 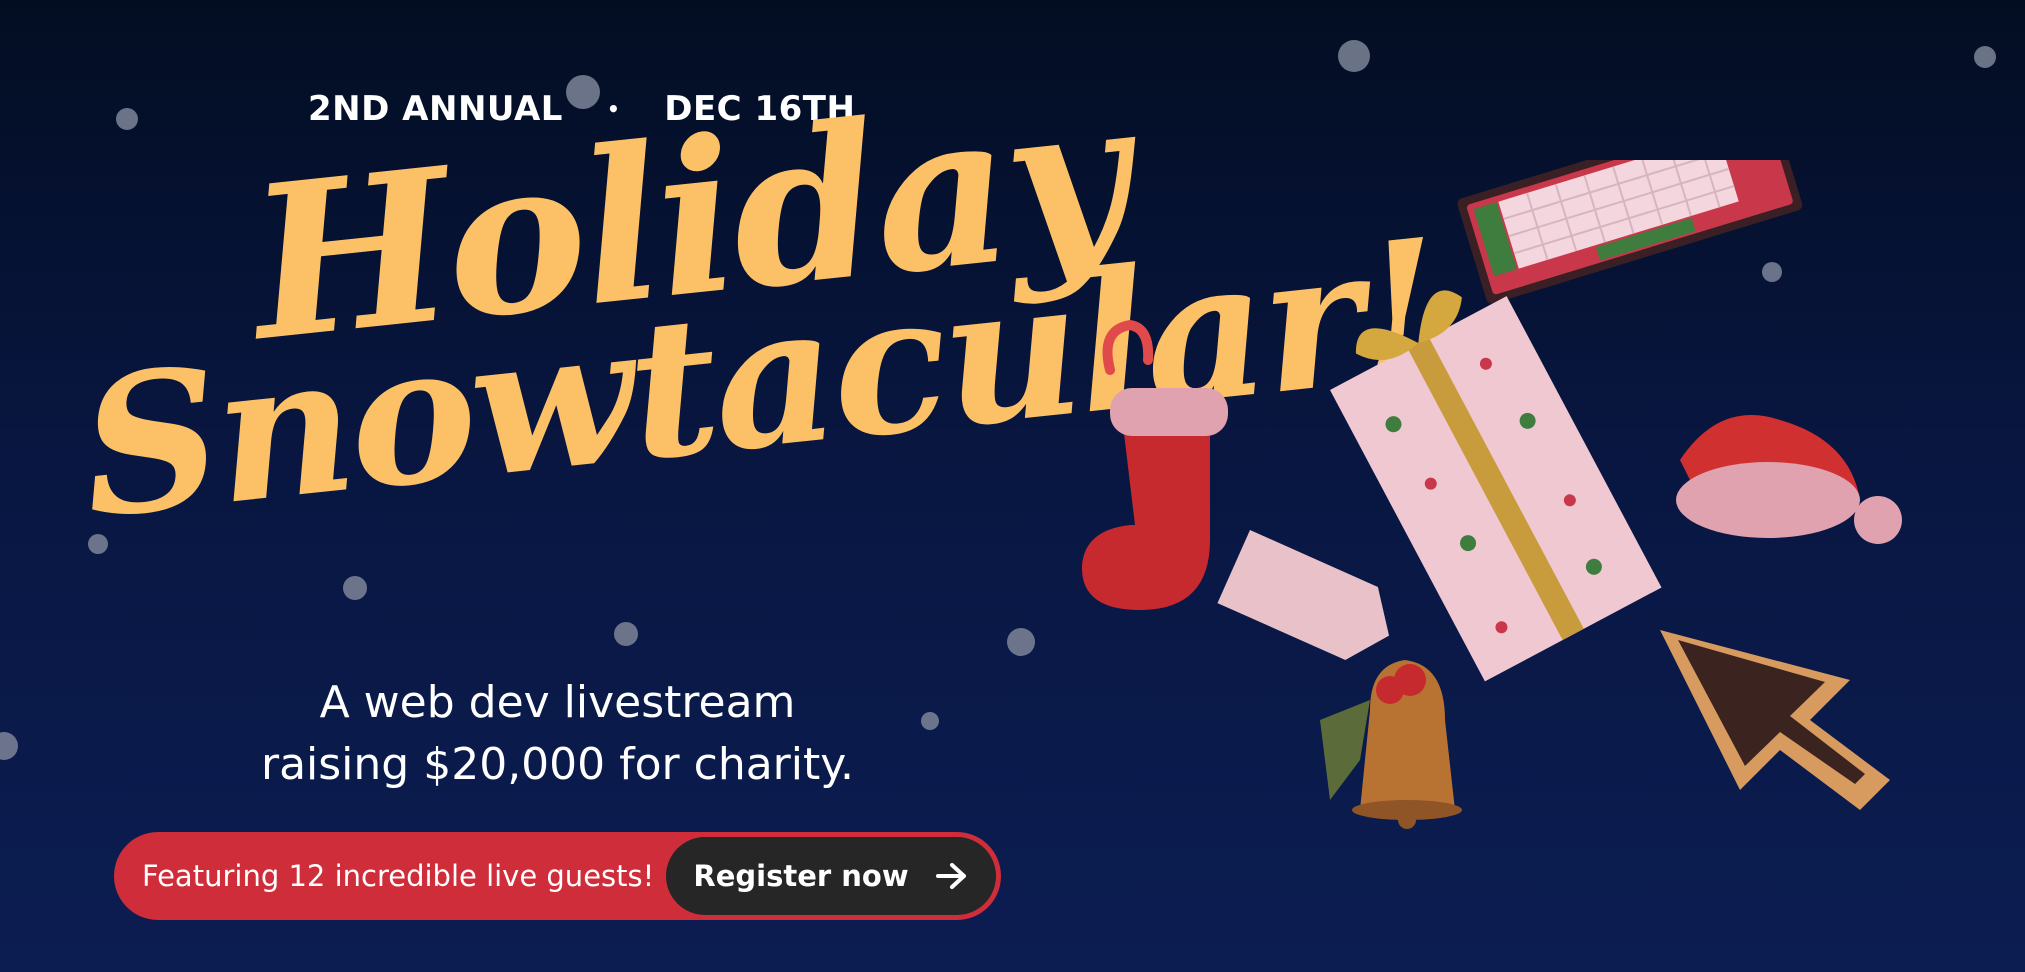 I want to click on stocking-icon, so click(x=1154, y=464).